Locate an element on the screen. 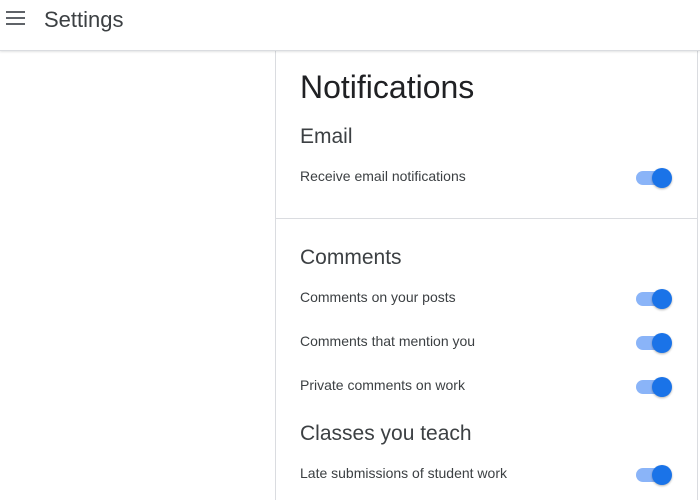  comments-mention-toggle is located at coordinates (655, 342).